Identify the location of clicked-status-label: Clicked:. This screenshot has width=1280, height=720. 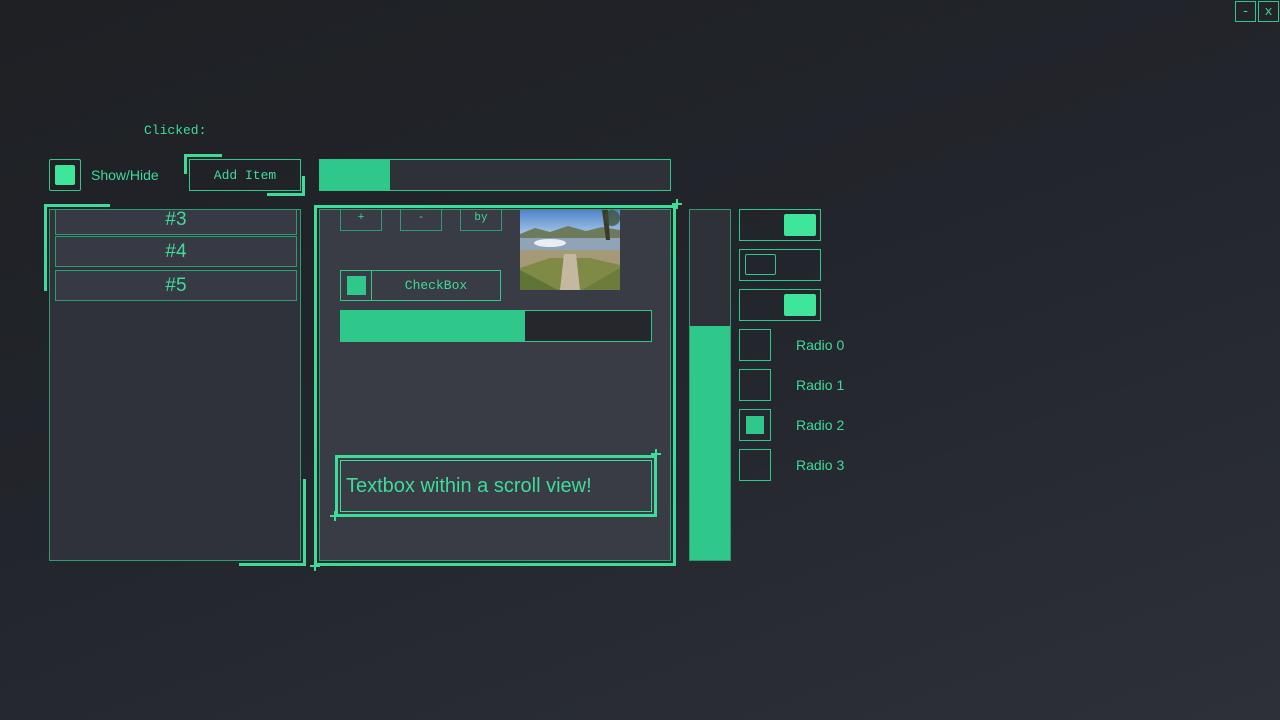
(175, 130).